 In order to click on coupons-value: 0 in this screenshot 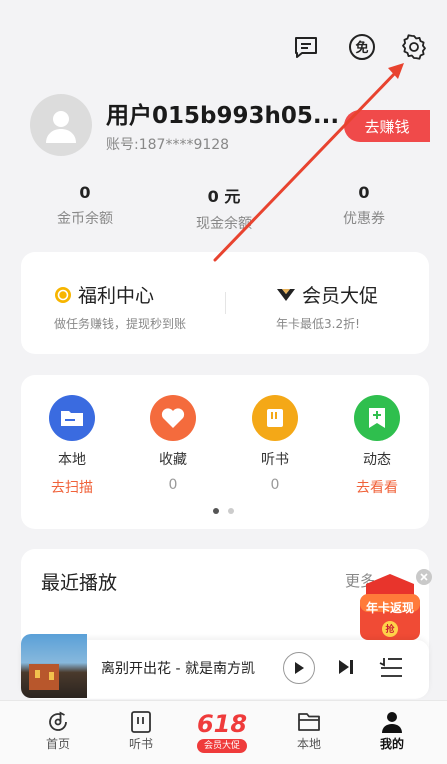, I will do `click(364, 192)`.